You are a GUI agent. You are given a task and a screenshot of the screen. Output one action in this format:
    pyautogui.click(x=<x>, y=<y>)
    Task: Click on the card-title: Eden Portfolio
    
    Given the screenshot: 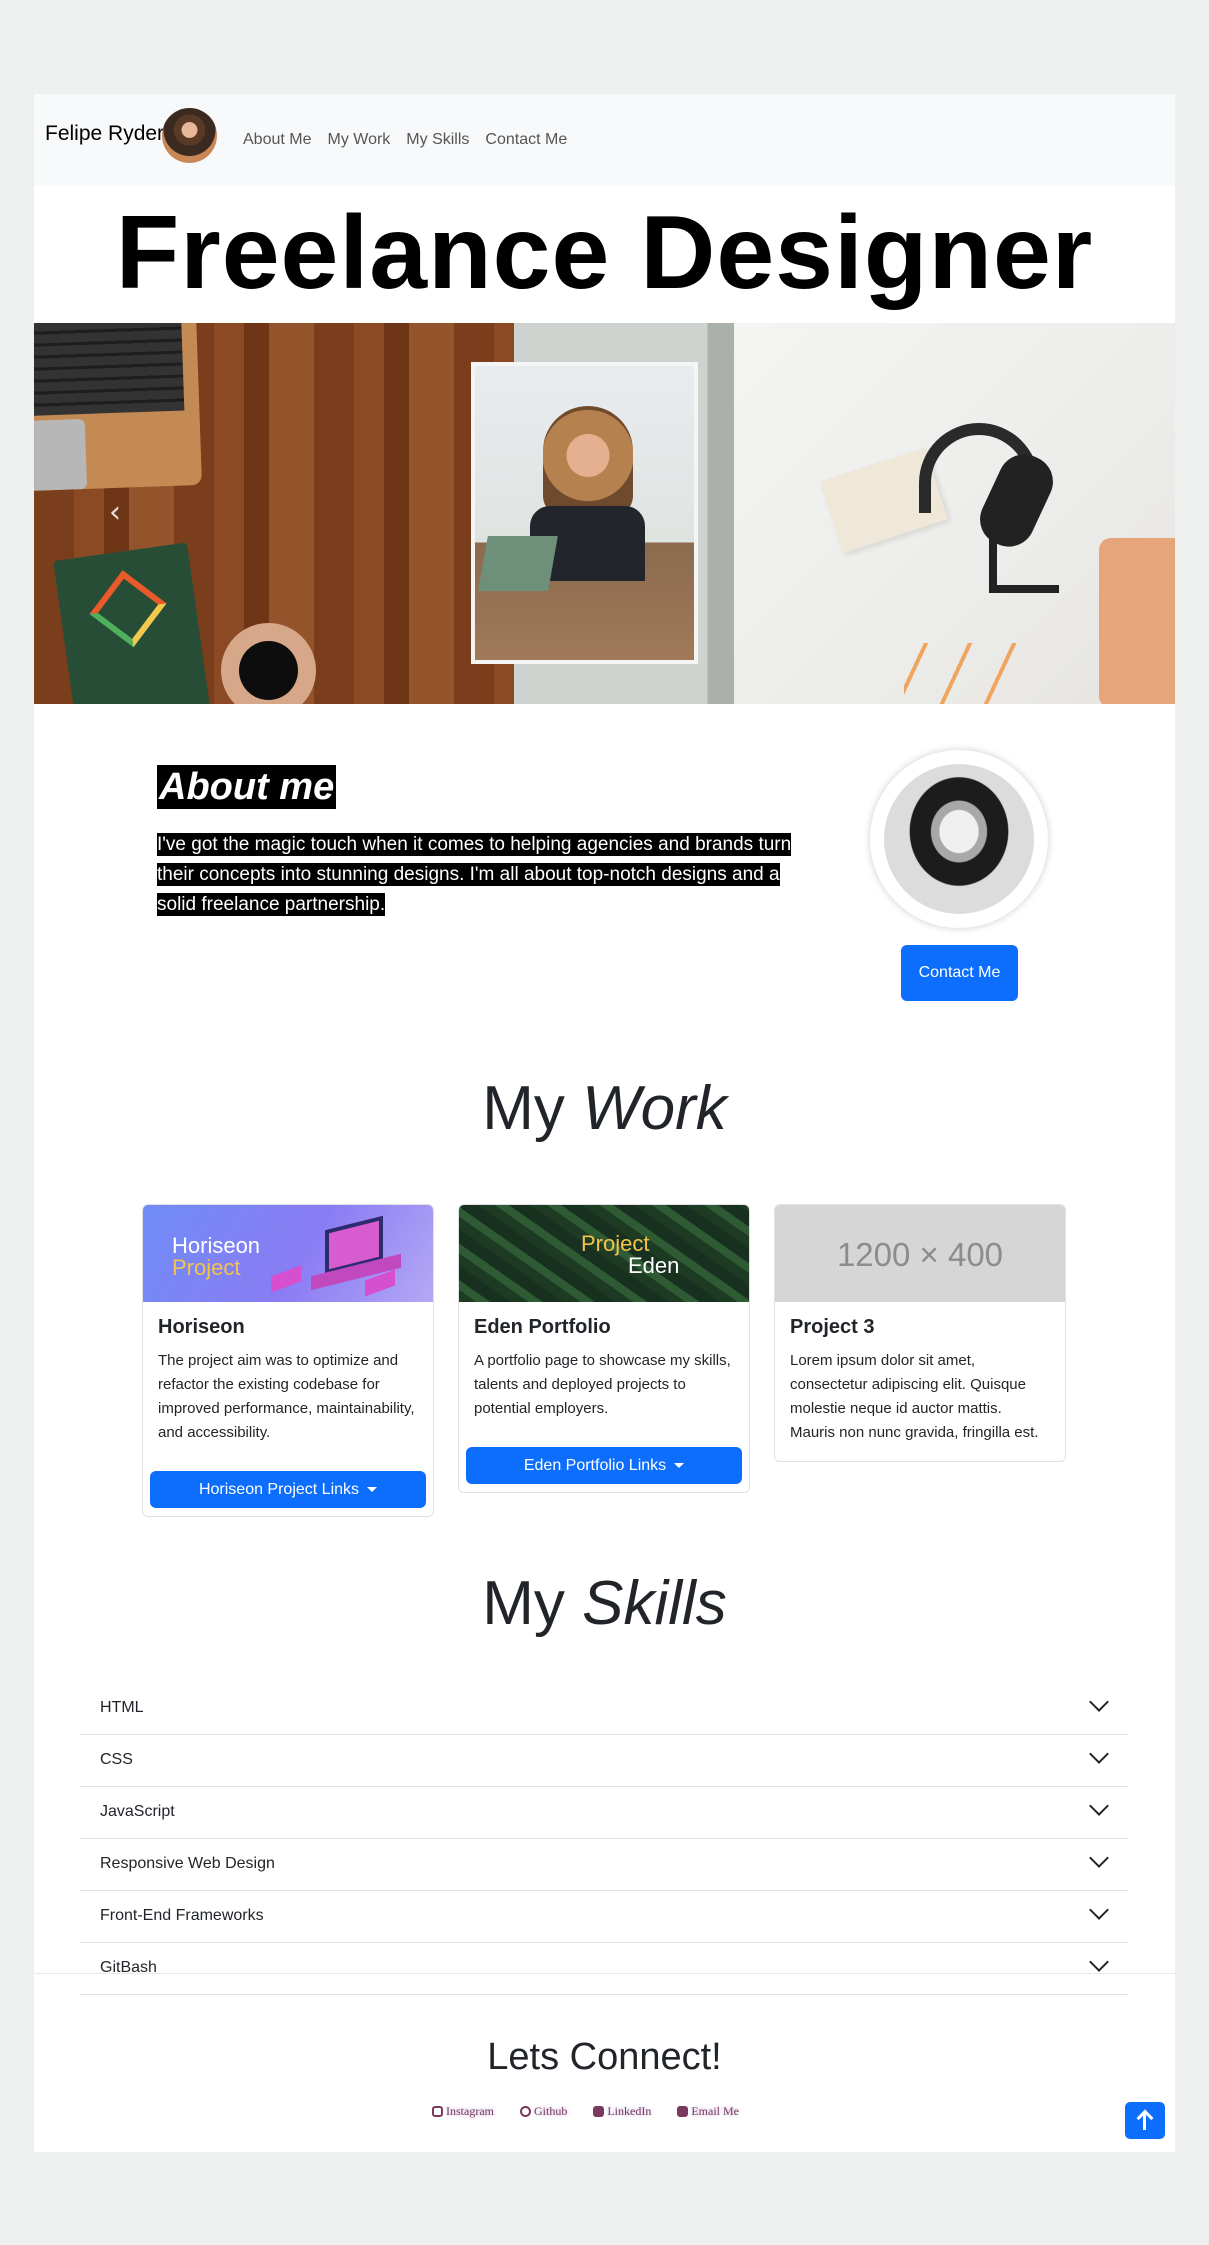 What is the action you would take?
    pyautogui.click(x=542, y=1327)
    